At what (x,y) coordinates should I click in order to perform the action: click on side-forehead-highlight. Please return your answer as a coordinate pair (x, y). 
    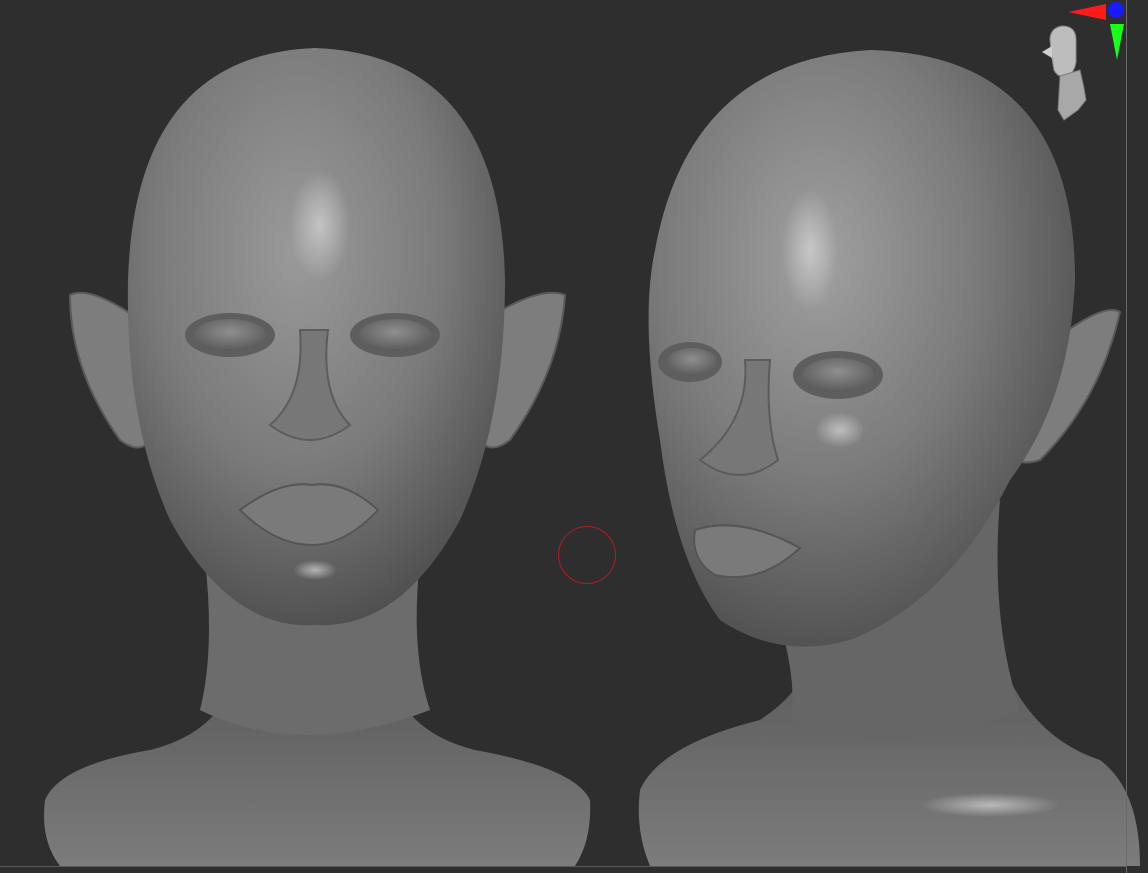
    Looking at the image, I should click on (810, 250).